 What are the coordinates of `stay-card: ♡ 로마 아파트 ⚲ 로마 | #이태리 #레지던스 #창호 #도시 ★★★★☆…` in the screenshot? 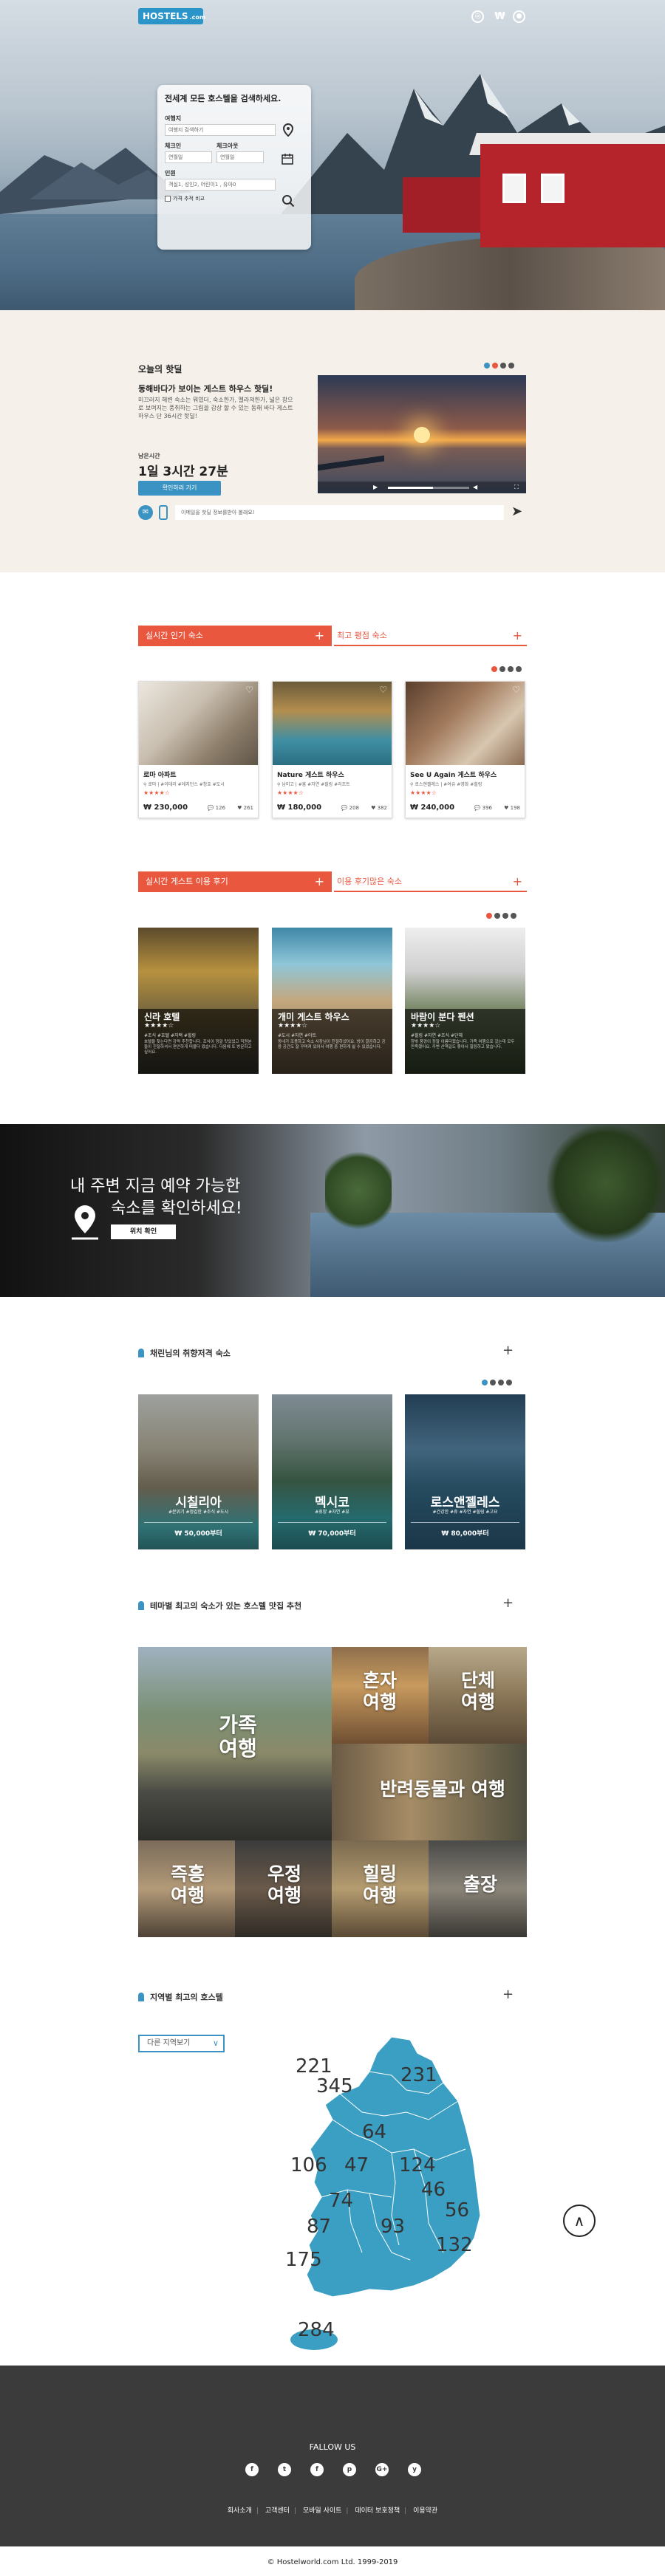 It's located at (198, 749).